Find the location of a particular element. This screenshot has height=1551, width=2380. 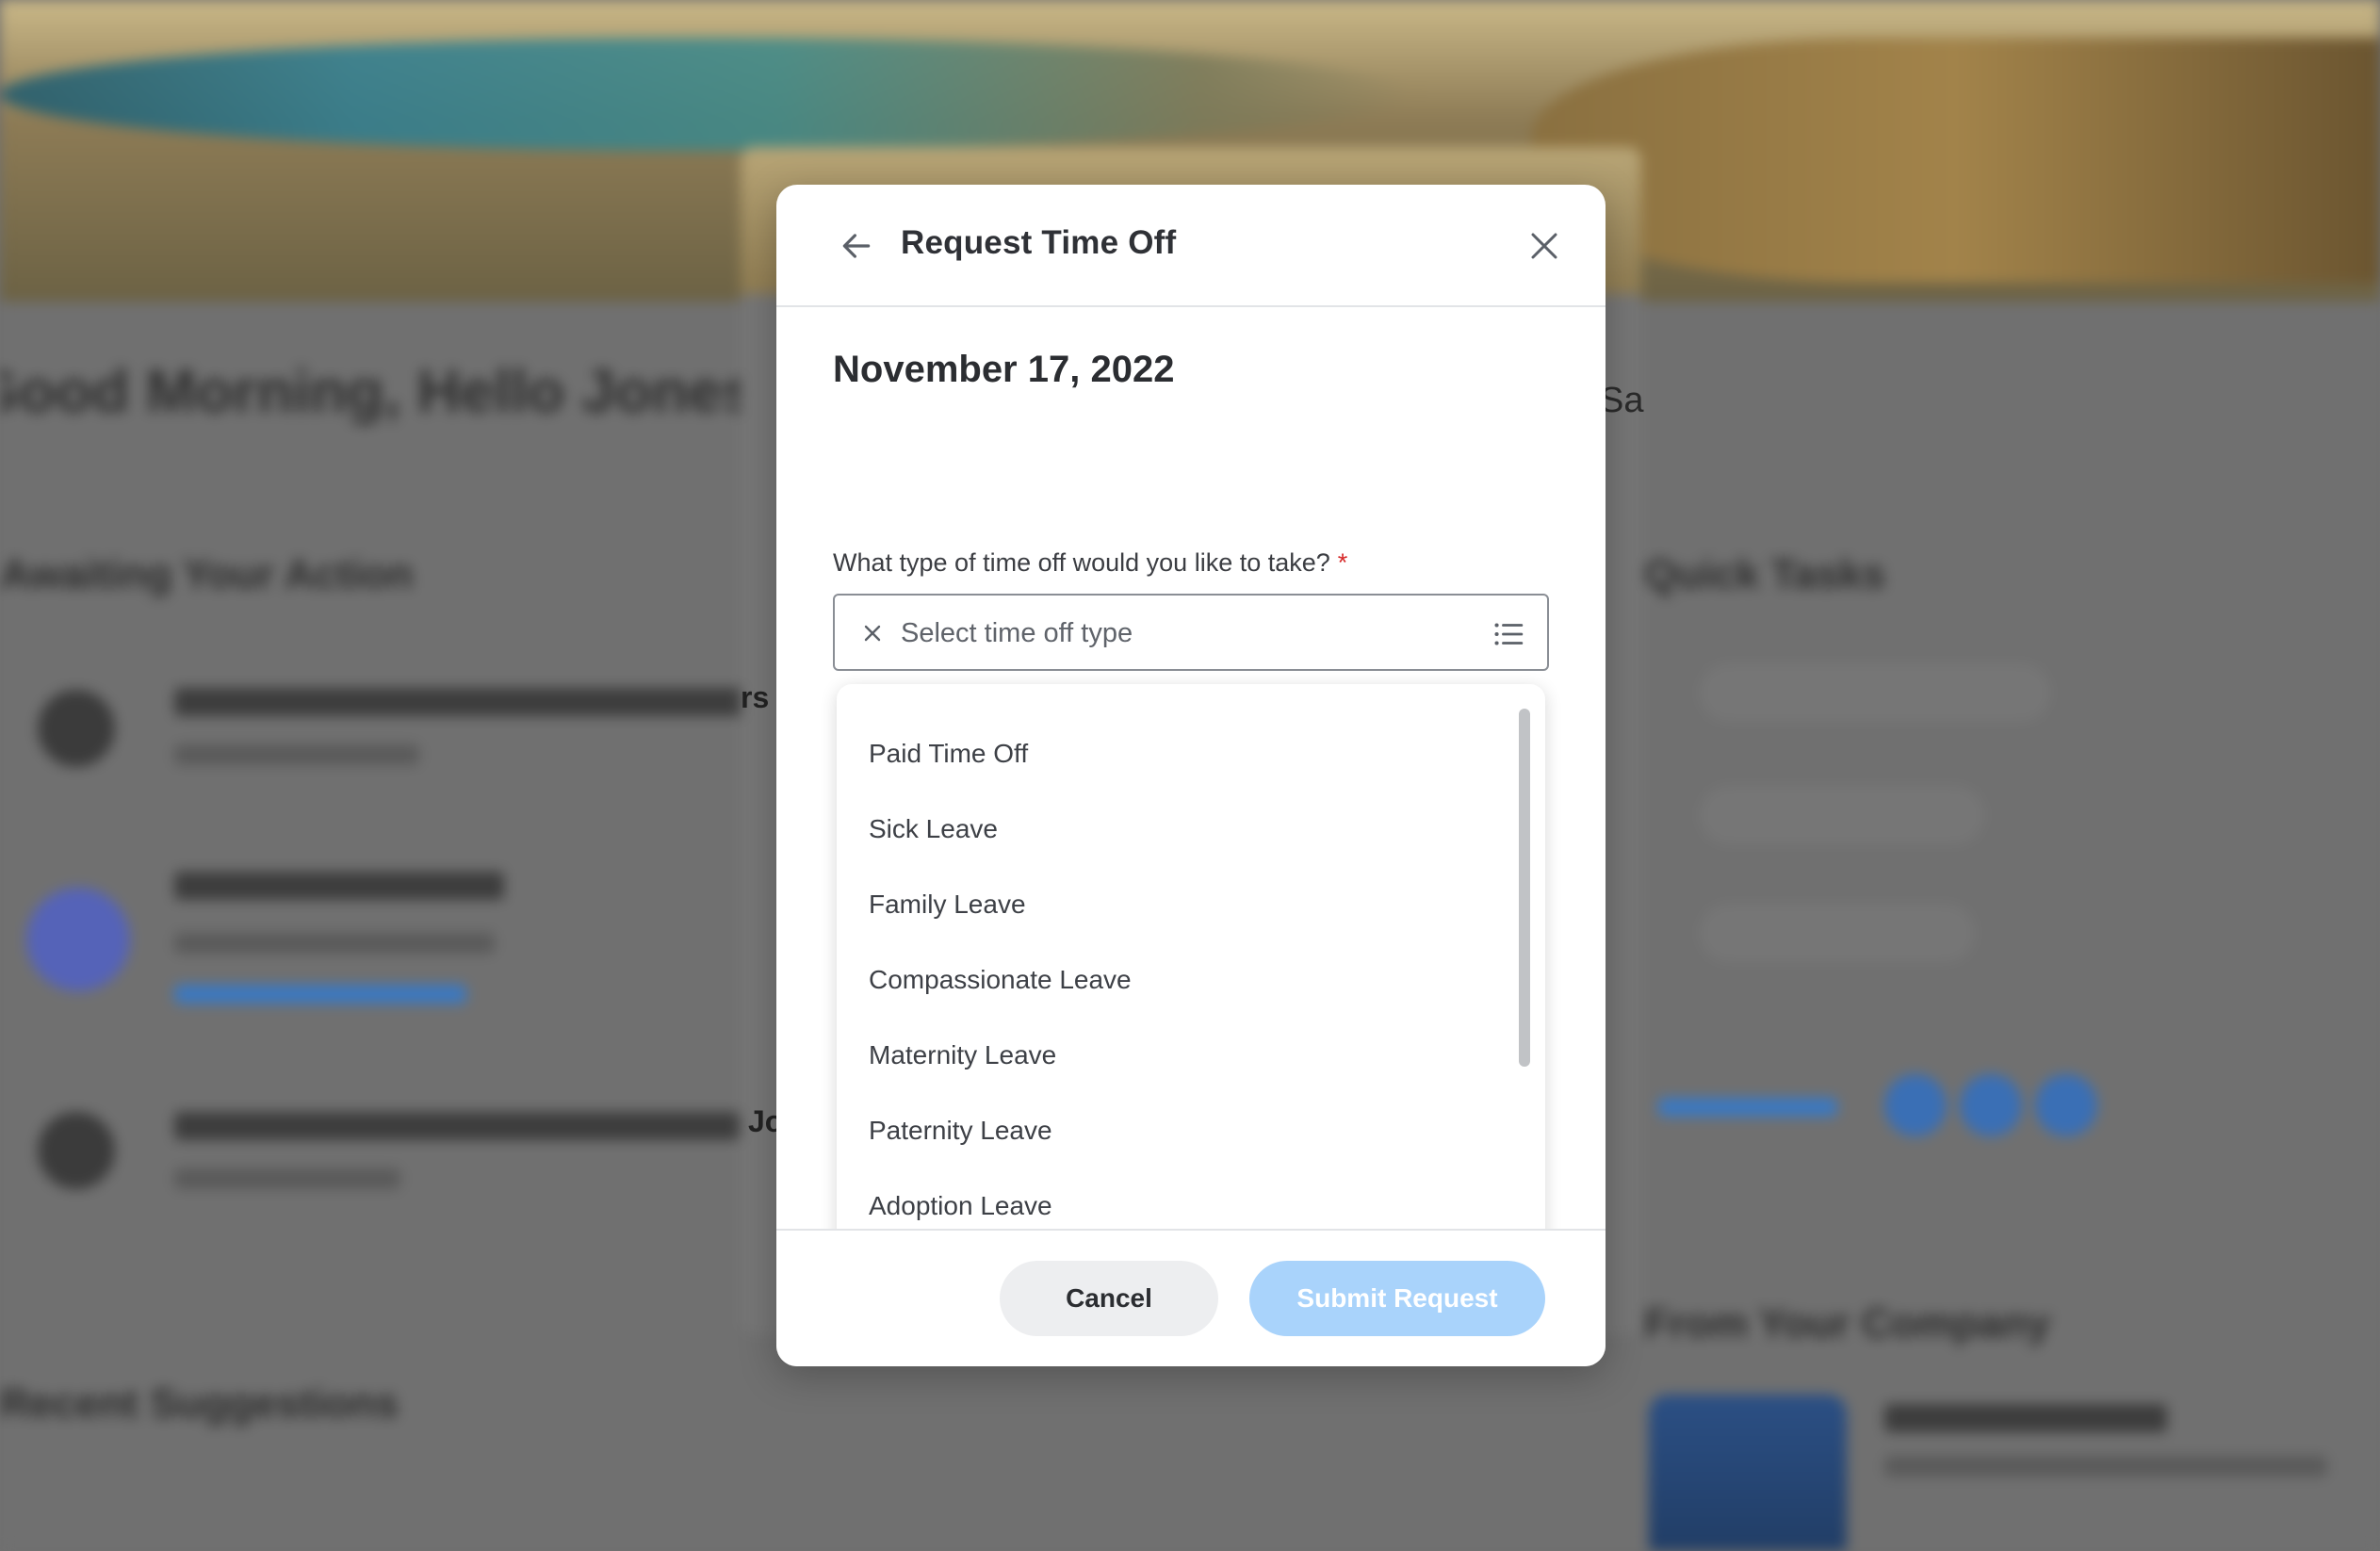

close-icon is located at coordinates (1544, 246).